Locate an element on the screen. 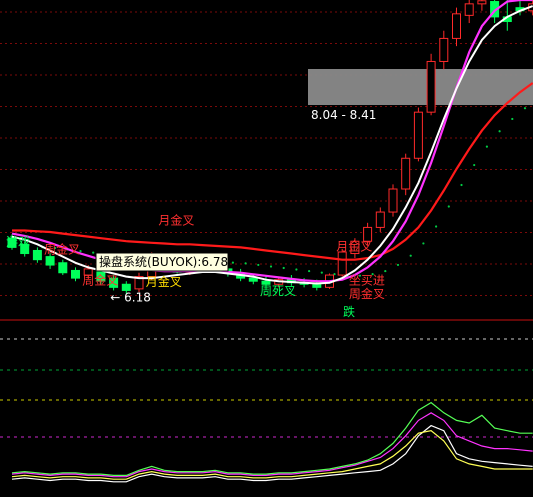  signal-label: 游戏 is located at coordinates (18, 242).